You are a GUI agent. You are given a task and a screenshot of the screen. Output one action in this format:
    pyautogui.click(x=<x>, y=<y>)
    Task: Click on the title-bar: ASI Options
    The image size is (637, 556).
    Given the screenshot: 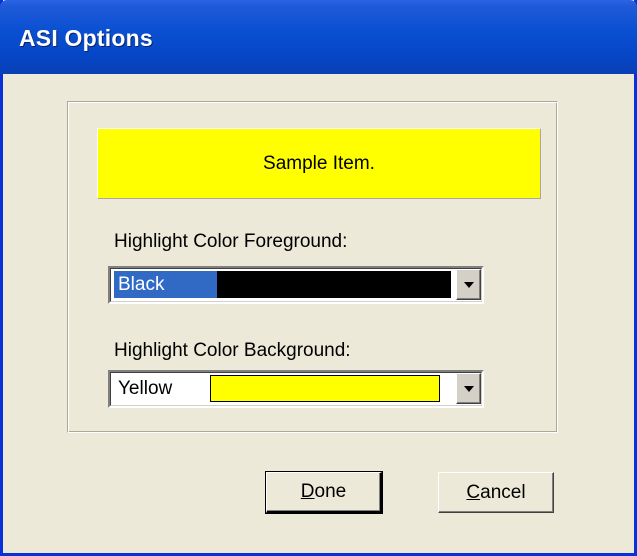 What is the action you would take?
    pyautogui.click(x=318, y=37)
    